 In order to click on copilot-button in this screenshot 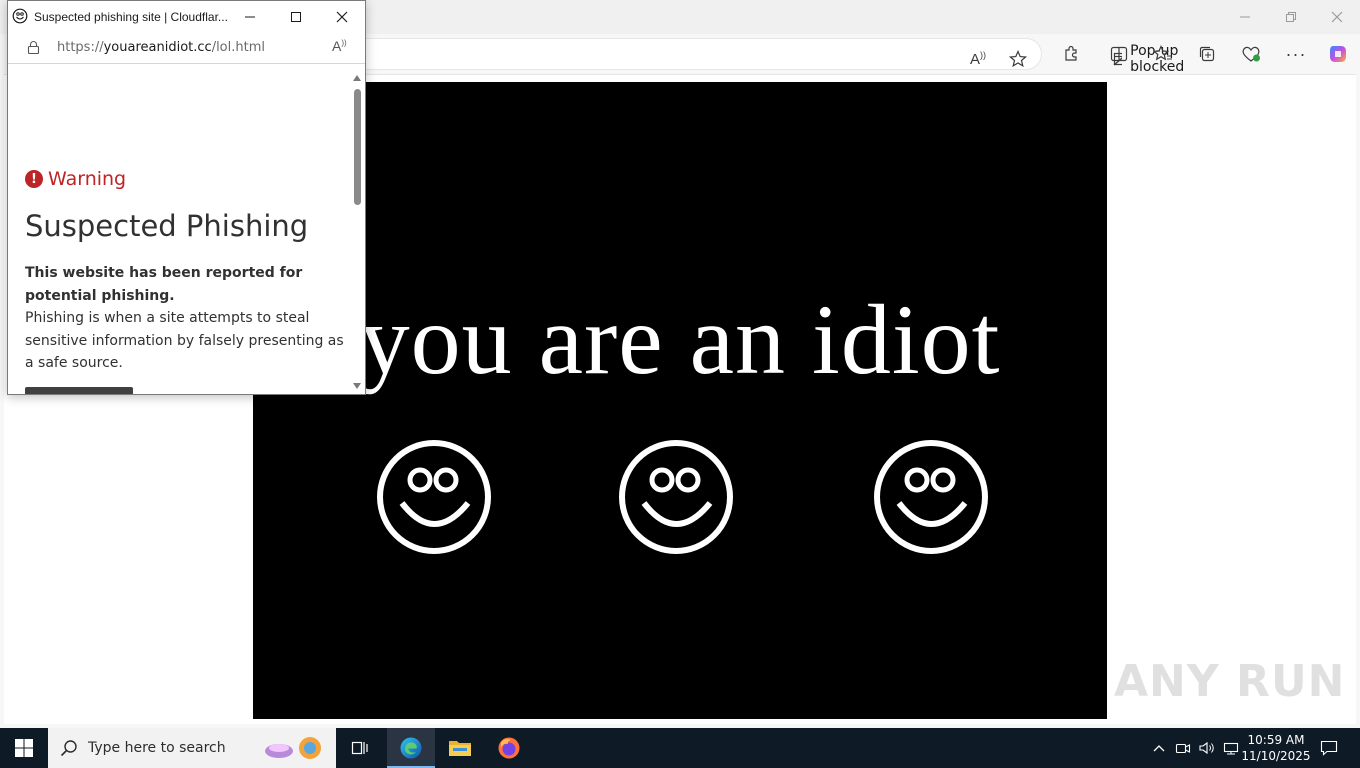, I will do `click(1338, 54)`.